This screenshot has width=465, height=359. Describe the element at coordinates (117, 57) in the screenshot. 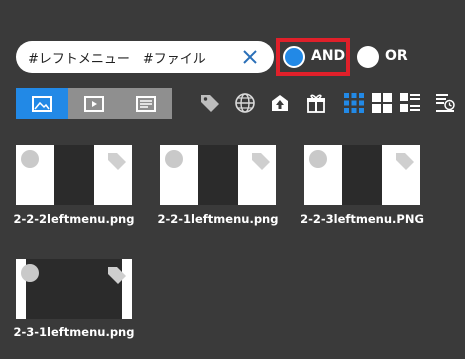

I see `search-query: #レフトメニュー #ファイル` at that location.